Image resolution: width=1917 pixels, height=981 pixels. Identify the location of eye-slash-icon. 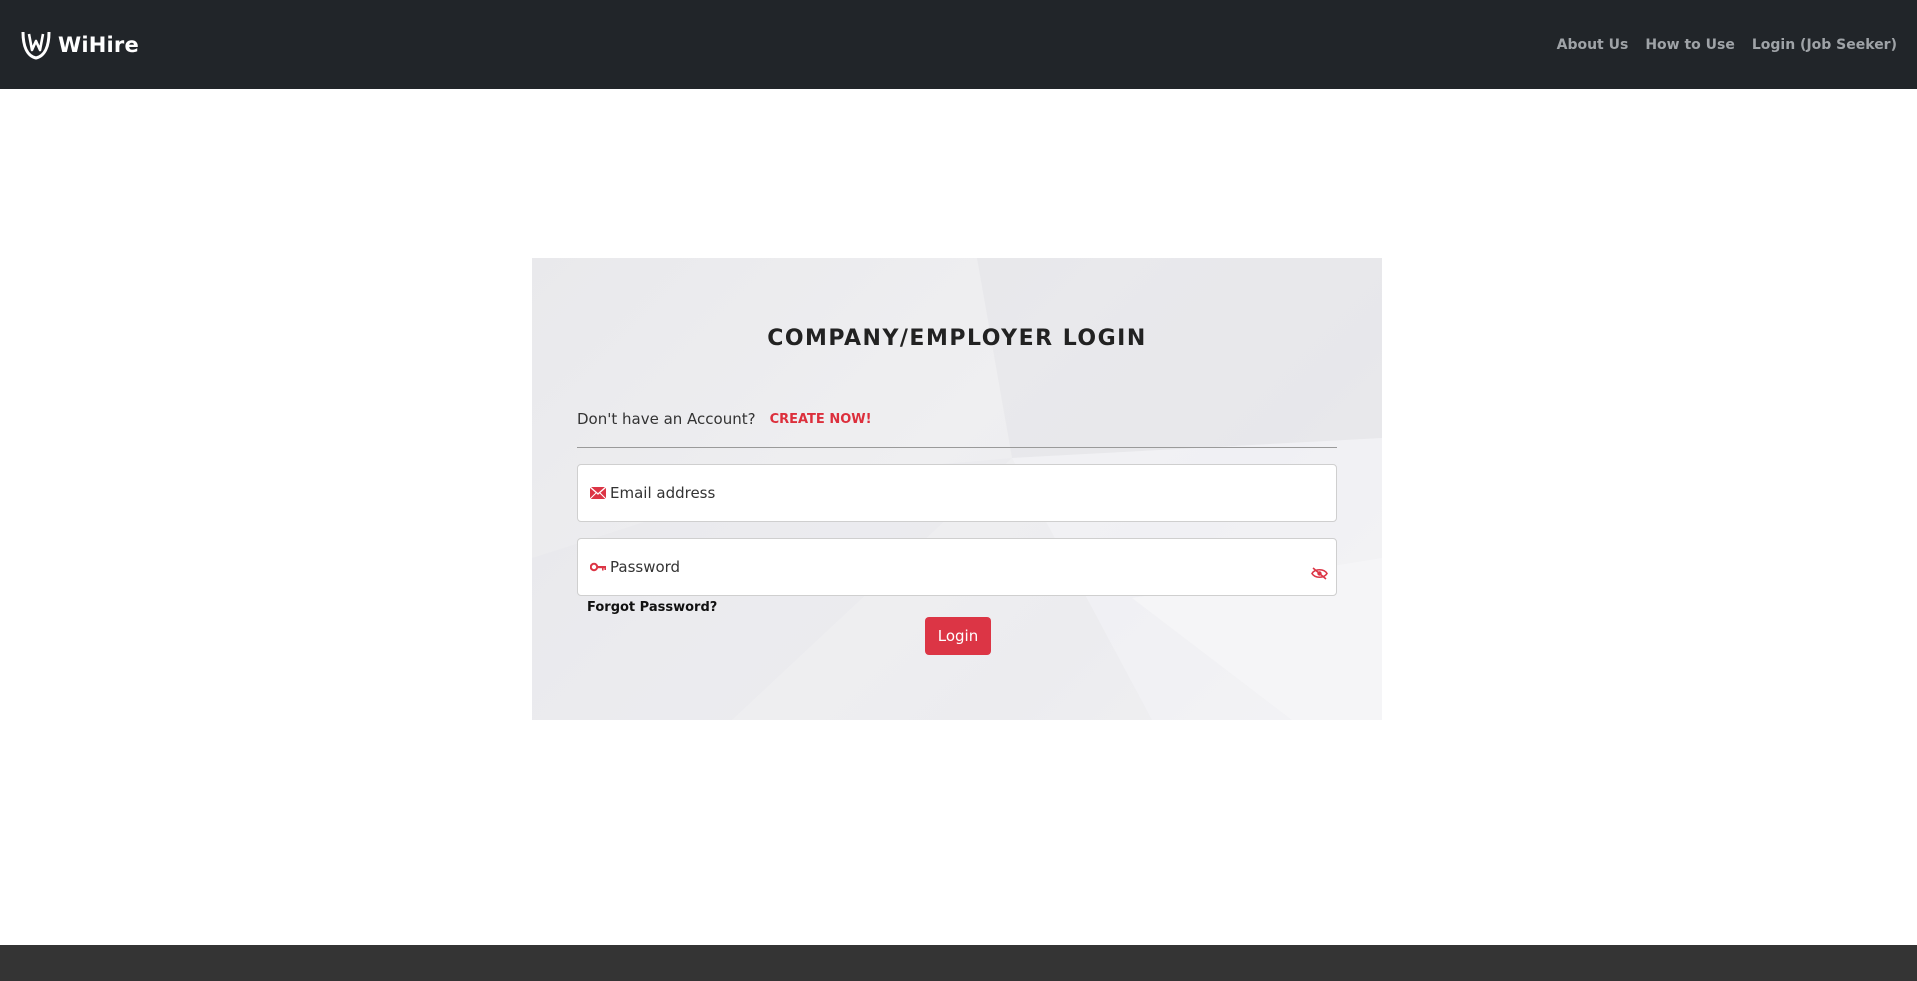
(1319, 573).